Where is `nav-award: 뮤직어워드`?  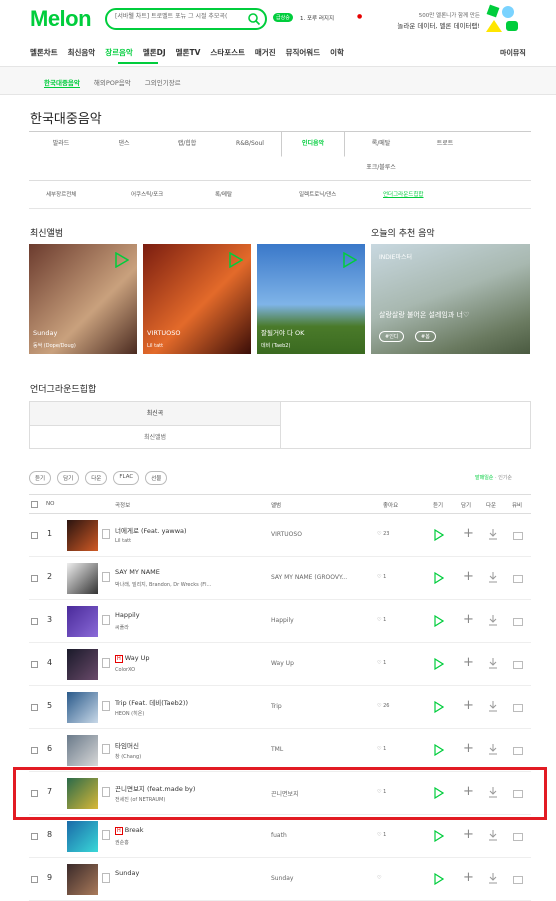 nav-award: 뮤직어워드 is located at coordinates (303, 52).